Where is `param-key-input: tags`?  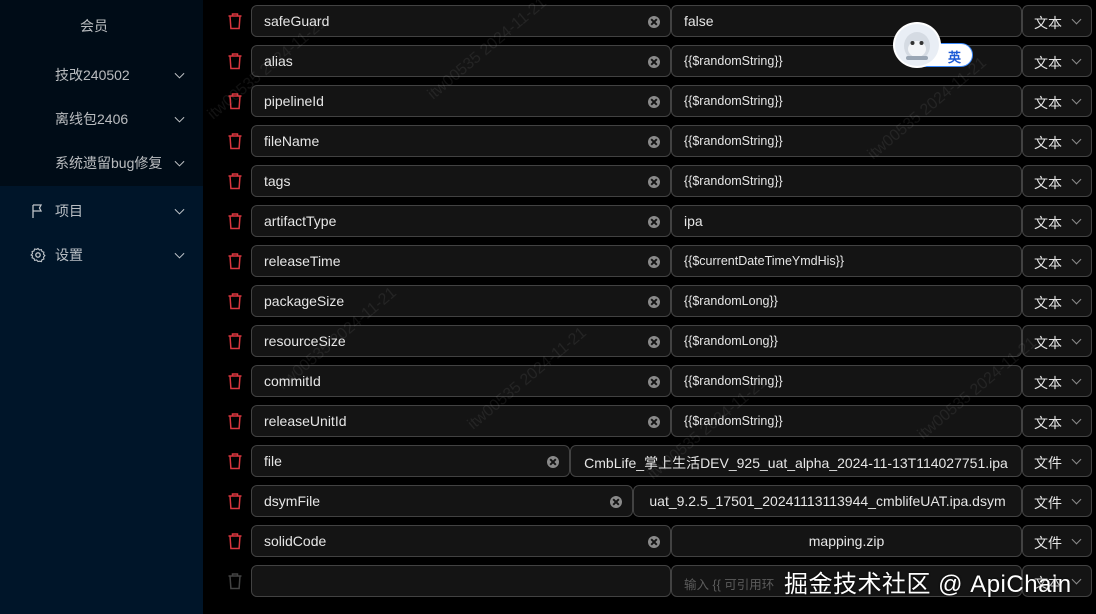 param-key-input: tags is located at coordinates (461, 181).